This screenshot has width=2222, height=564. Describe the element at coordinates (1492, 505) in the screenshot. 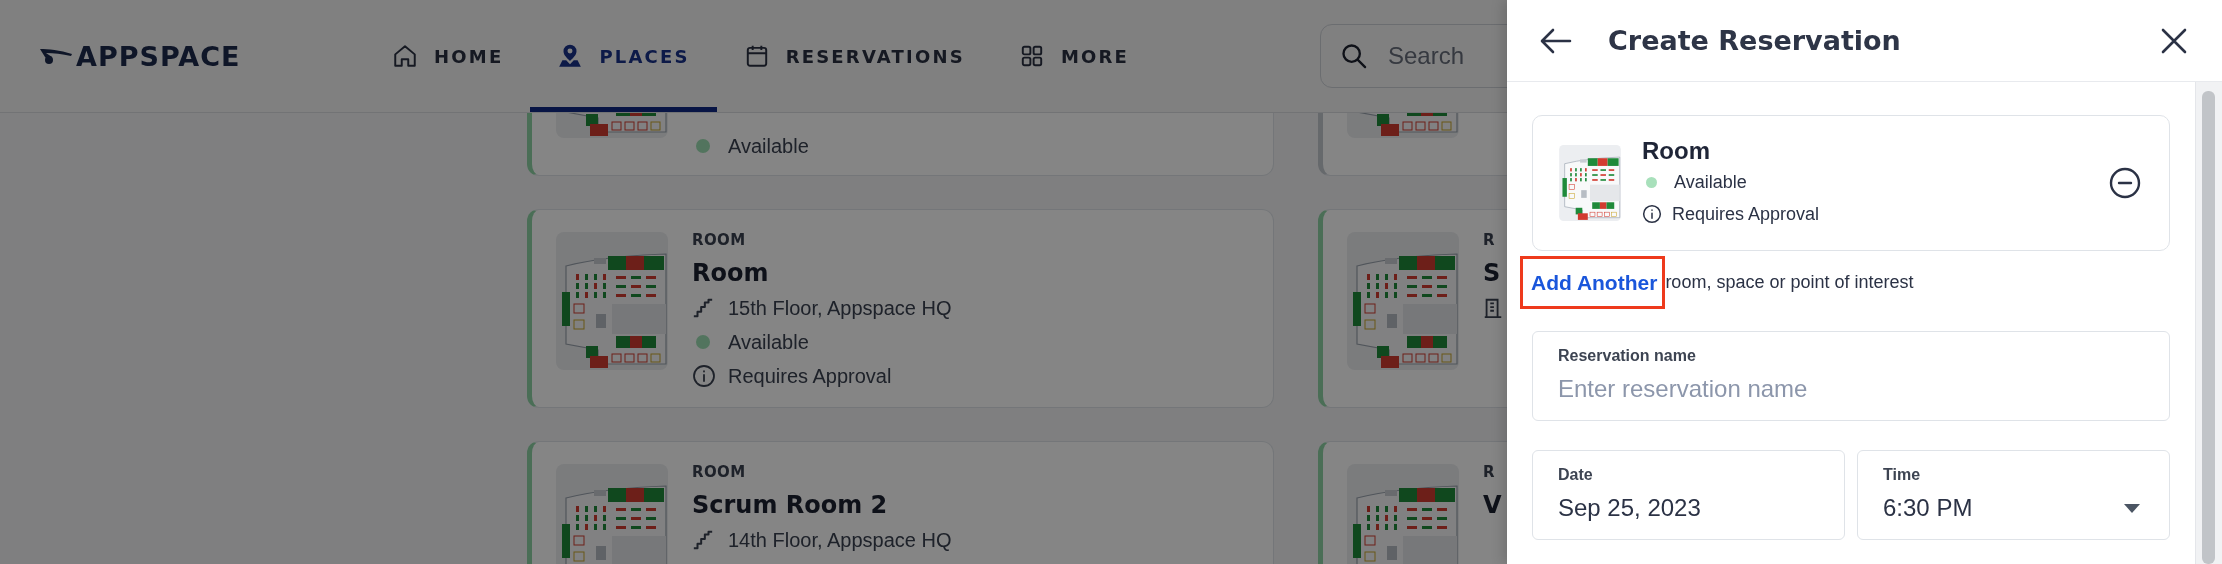

I see `place-name: V` at that location.